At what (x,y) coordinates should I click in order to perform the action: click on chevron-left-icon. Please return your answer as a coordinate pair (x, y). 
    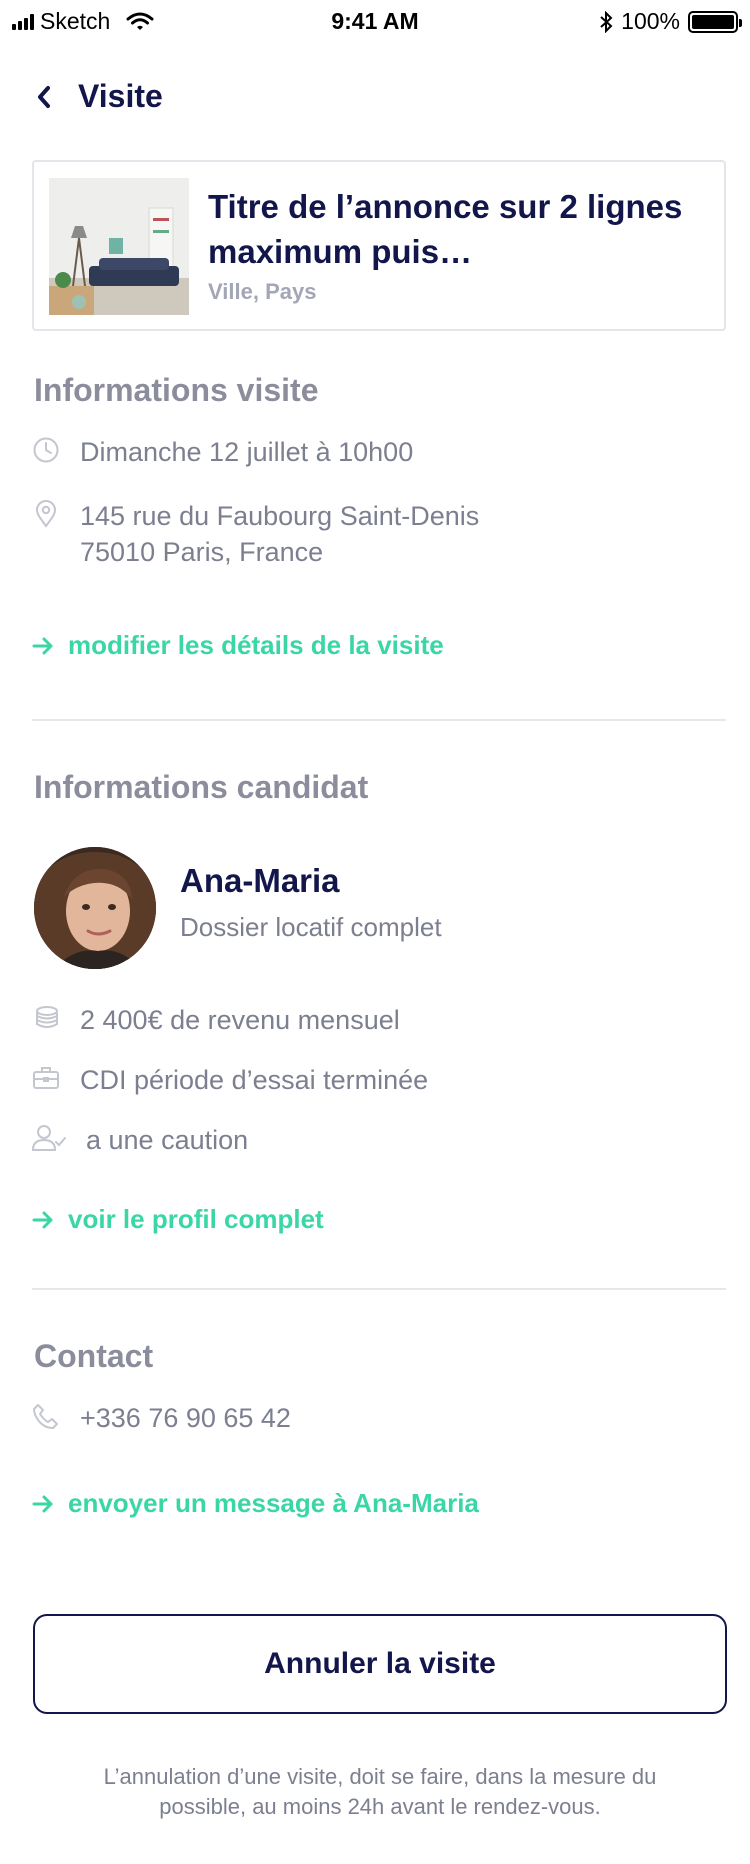
    Looking at the image, I should click on (44, 96).